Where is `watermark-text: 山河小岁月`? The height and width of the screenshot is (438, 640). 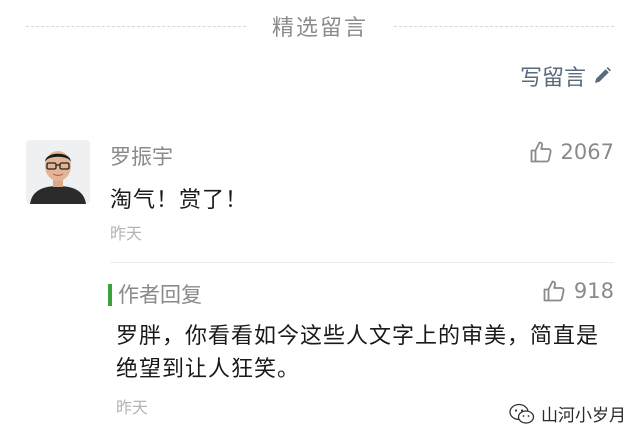
watermark-text: 山河小岁月 is located at coordinates (583, 416).